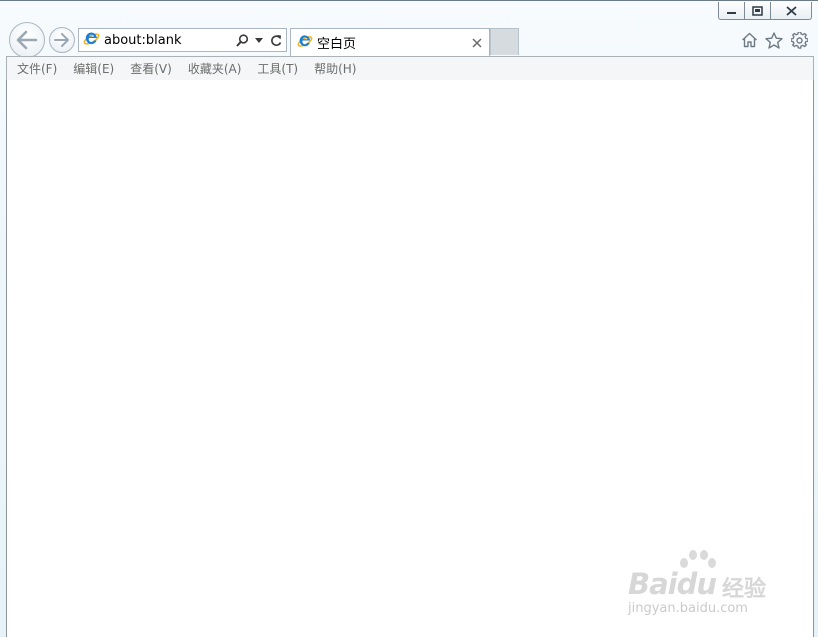  I want to click on forward-button, so click(62, 40).